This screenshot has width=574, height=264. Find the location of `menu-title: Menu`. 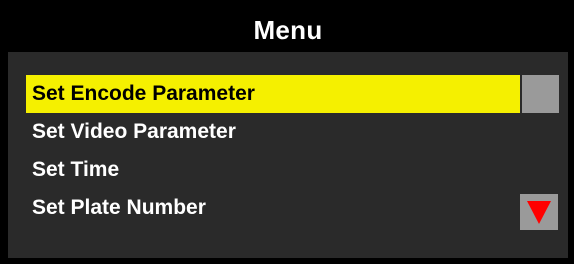

menu-title: Menu is located at coordinates (288, 29).